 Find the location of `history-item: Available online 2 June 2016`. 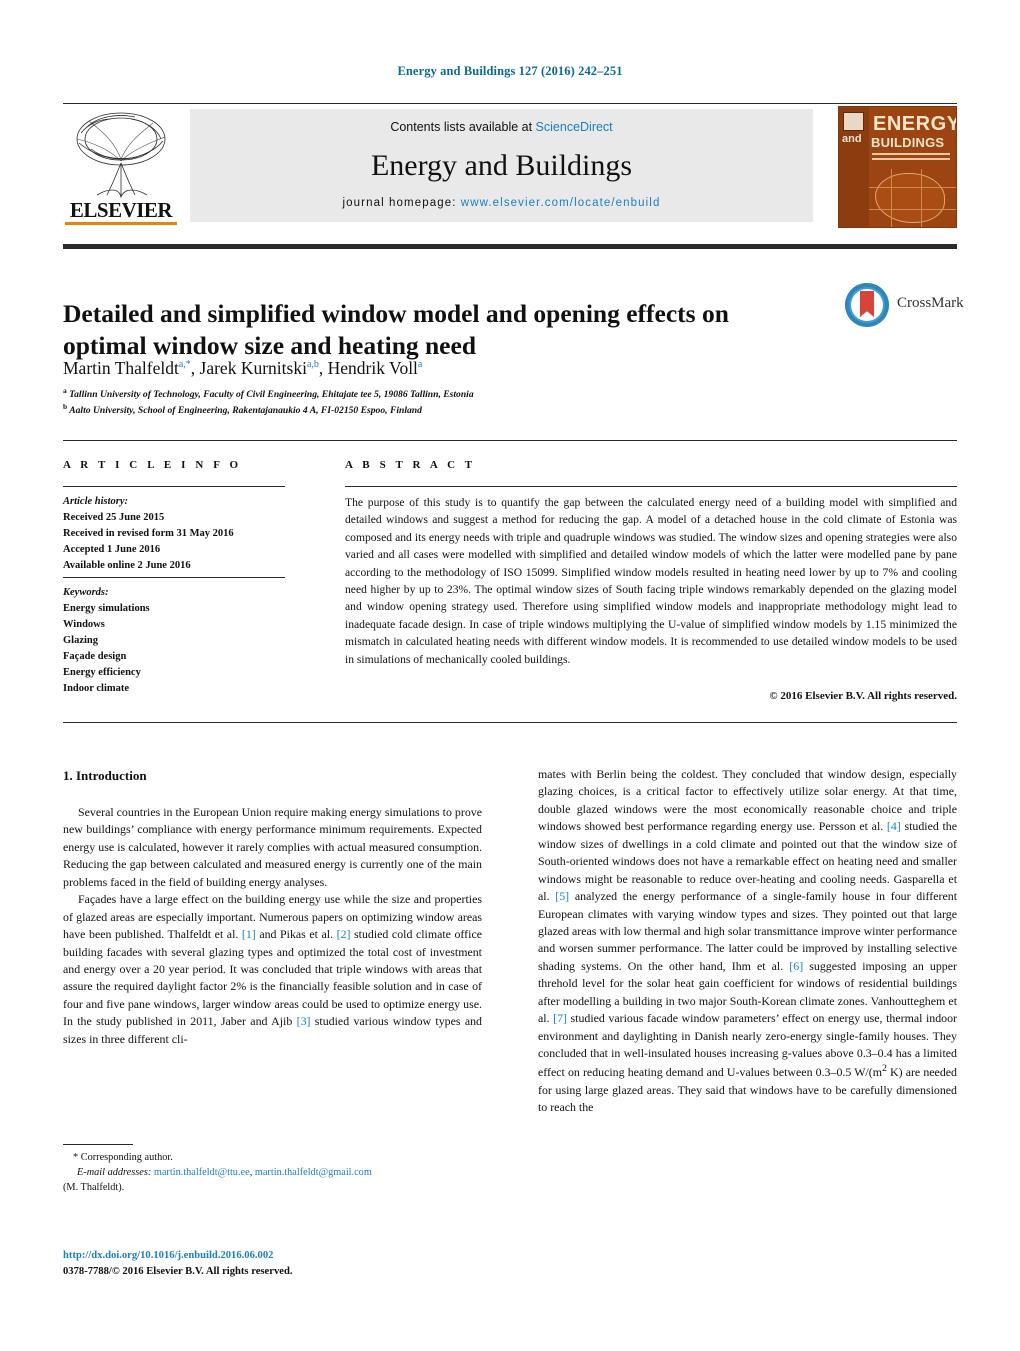

history-item: Available online 2 June 2016 is located at coordinates (127, 565).